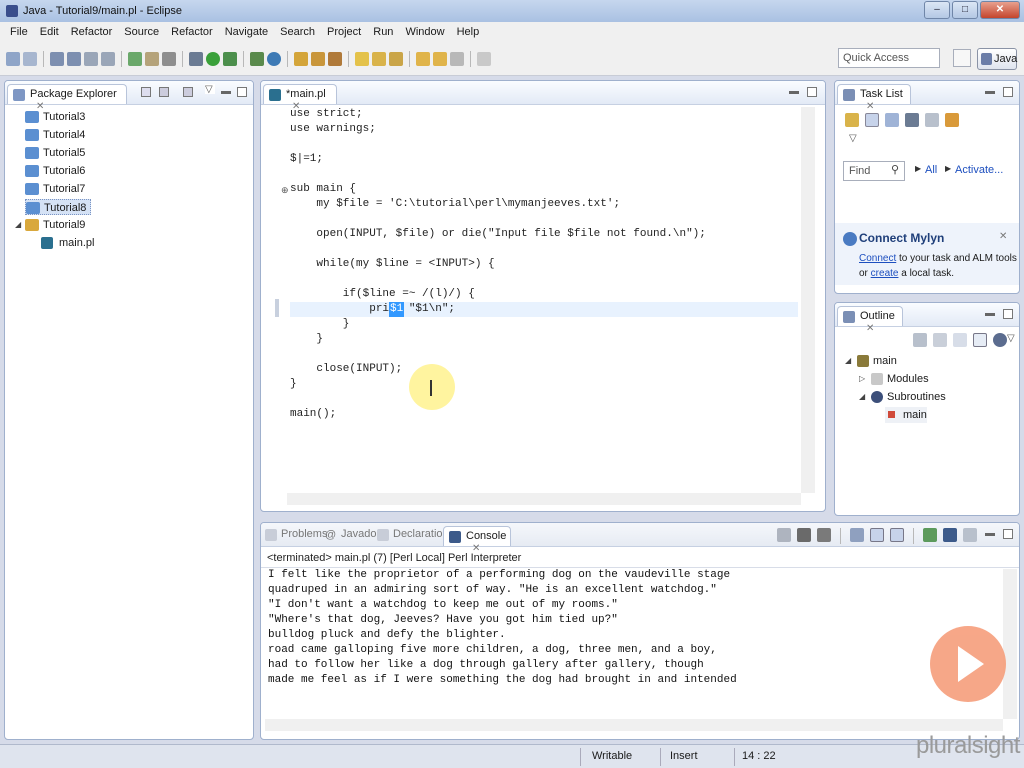 This screenshot has width=1024, height=768. Describe the element at coordinates (74, 59) in the screenshot. I see `save-all-icon` at that location.